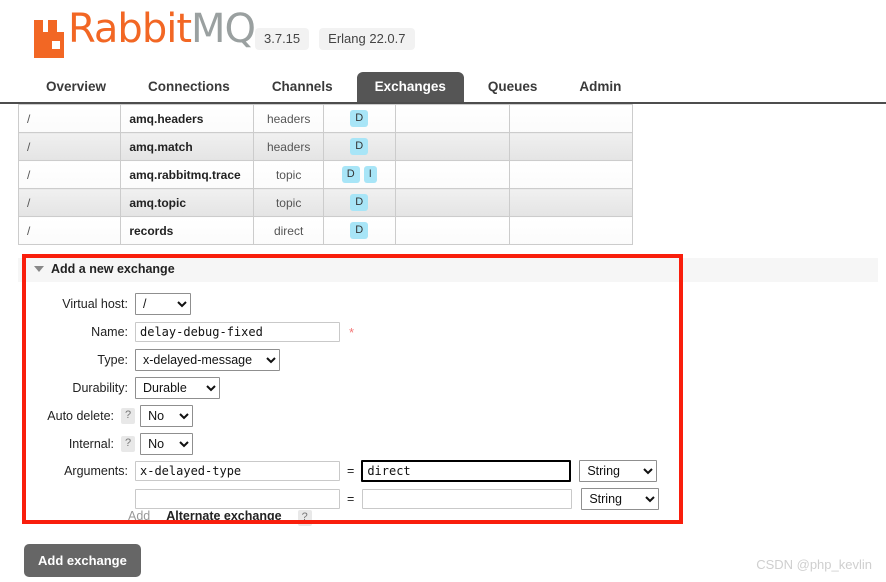 The width and height of the screenshot is (886, 582). What do you see at coordinates (113, 269) in the screenshot?
I see `add-exchange-section-title: Add a new exchange` at bounding box center [113, 269].